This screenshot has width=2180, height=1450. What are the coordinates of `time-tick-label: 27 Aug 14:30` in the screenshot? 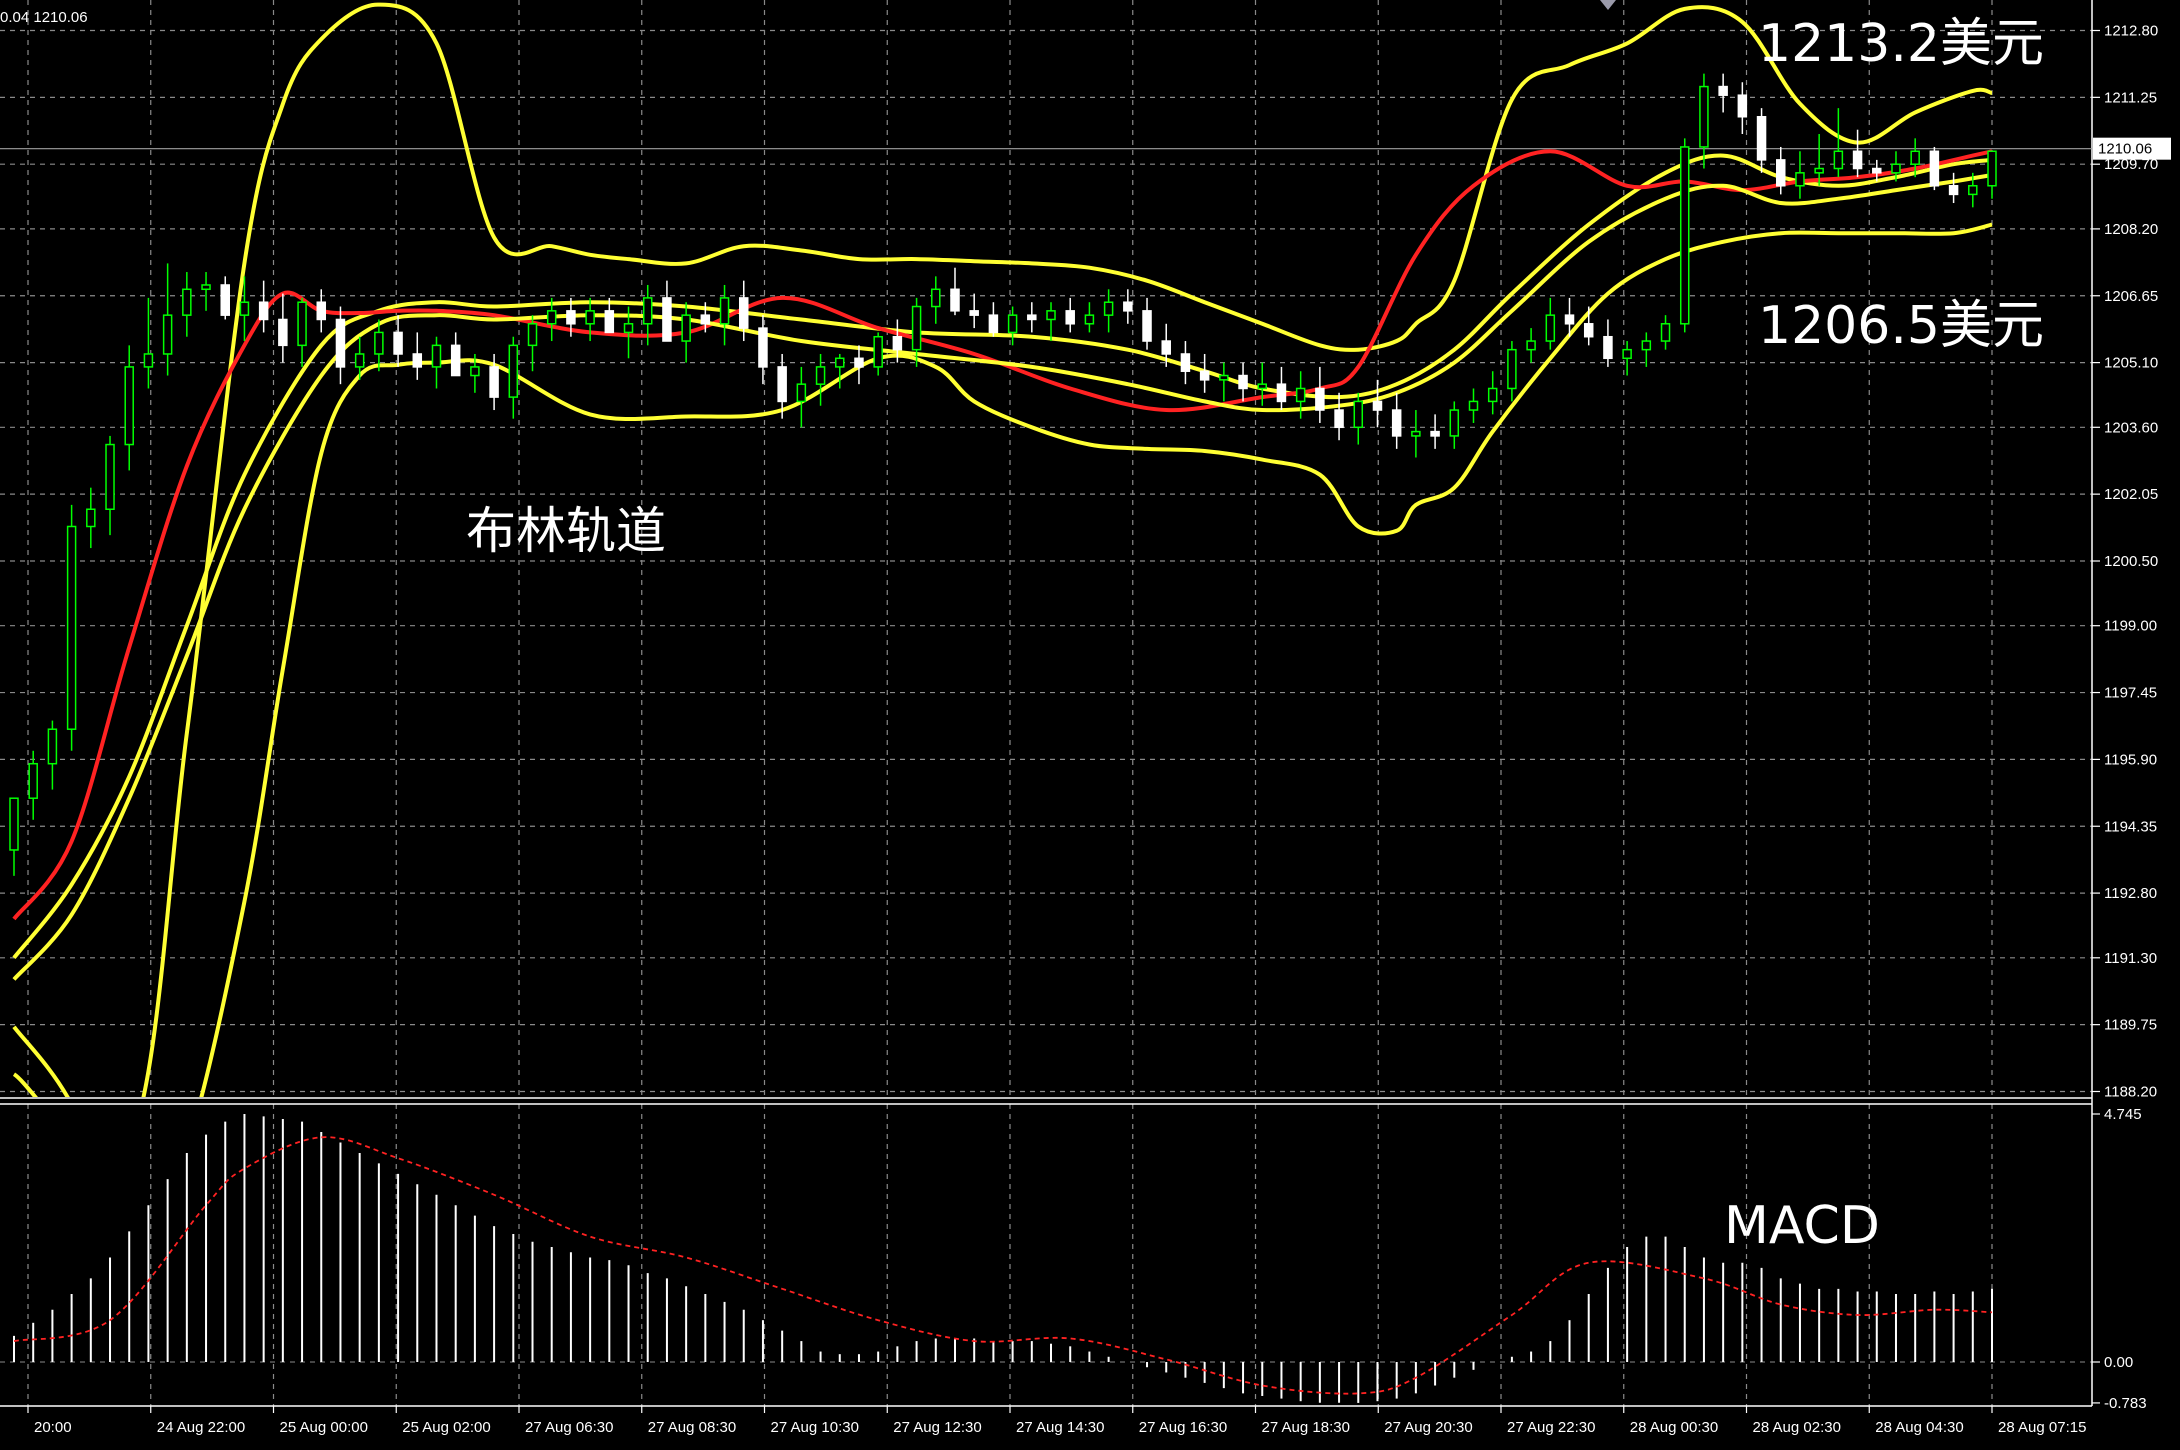 It's located at (1060, 1427).